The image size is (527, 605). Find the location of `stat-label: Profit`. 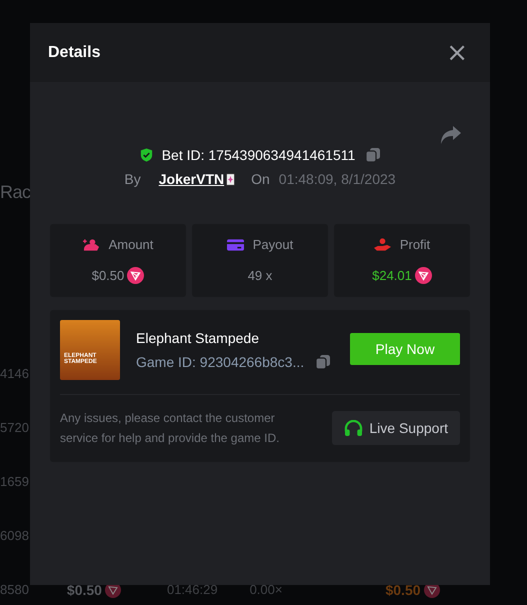

stat-label: Profit is located at coordinates (415, 244).